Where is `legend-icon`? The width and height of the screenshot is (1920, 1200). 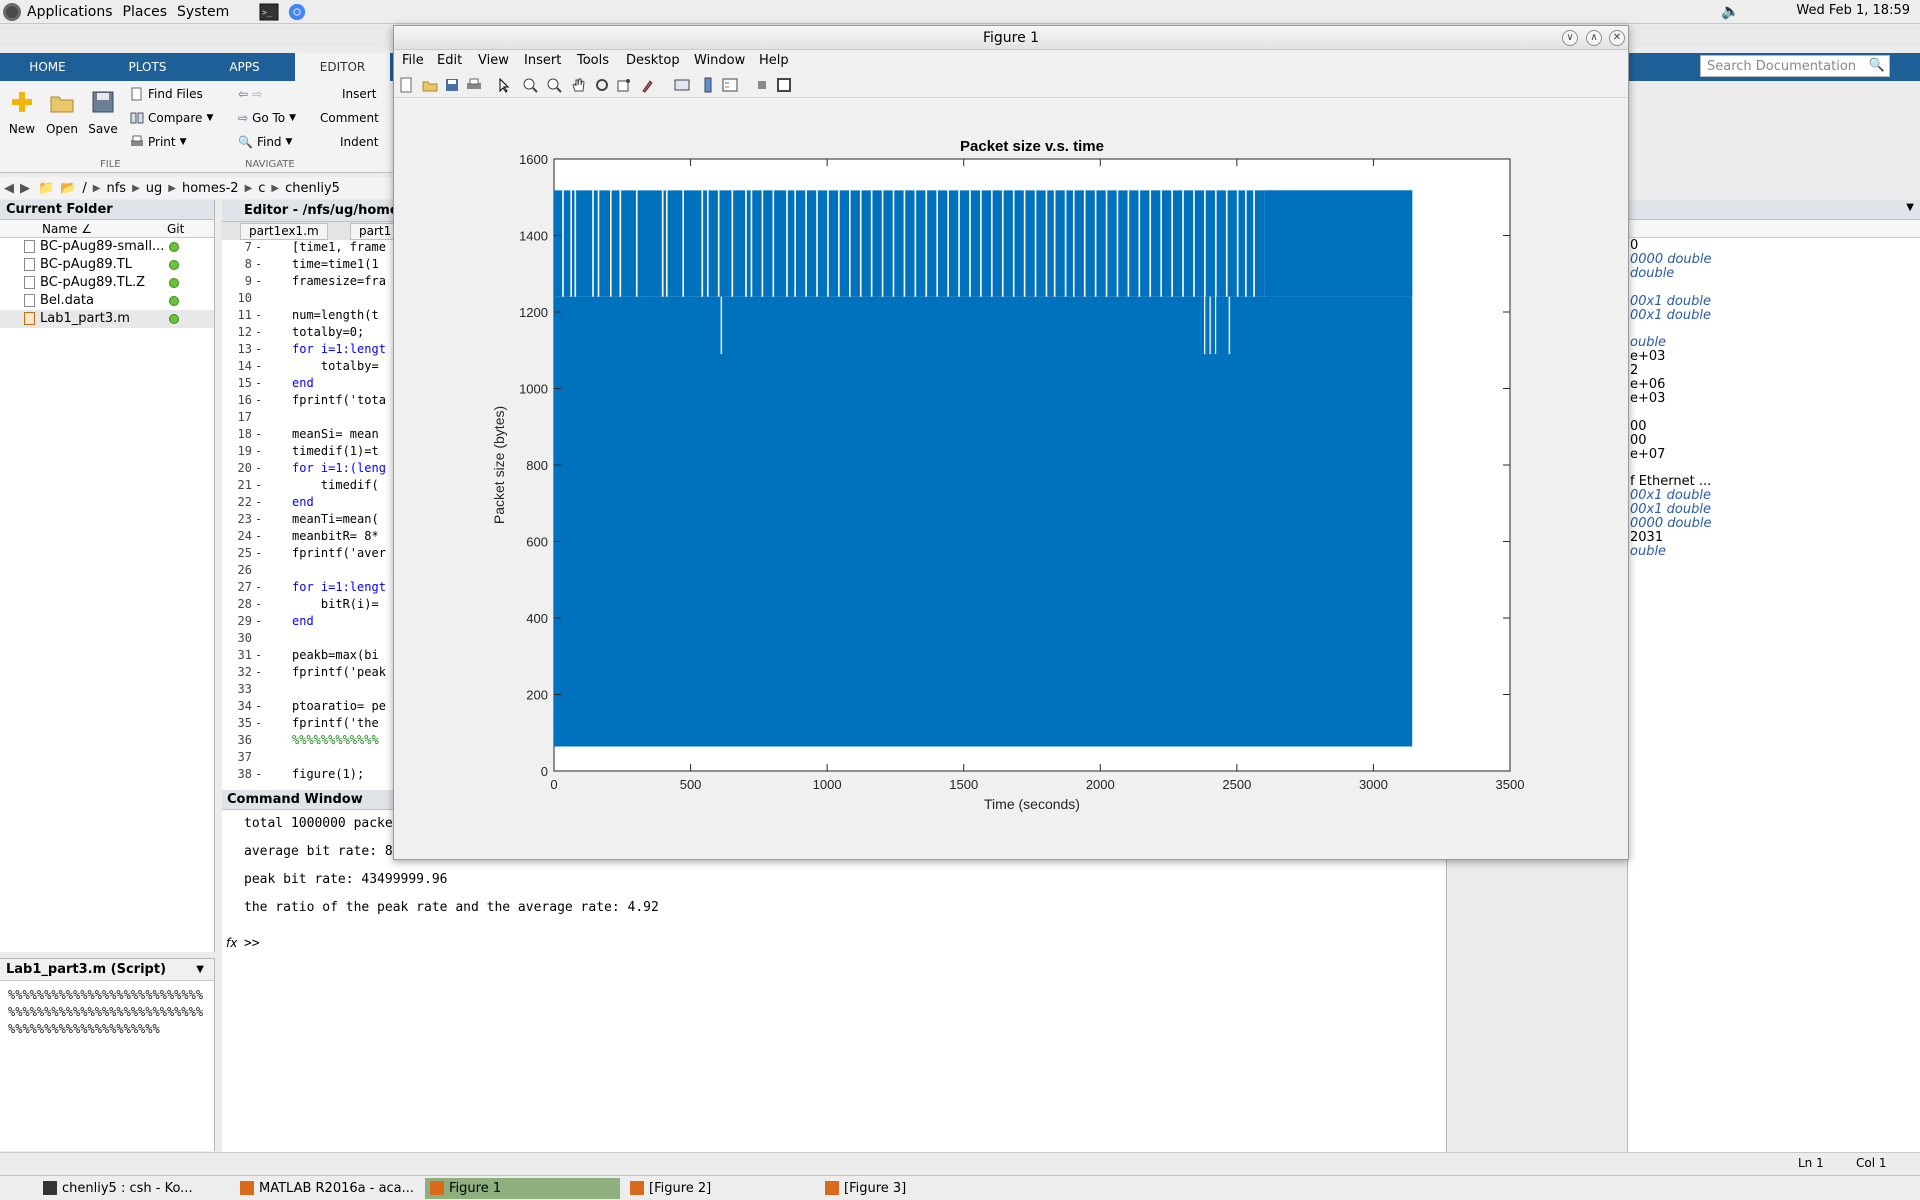
legend-icon is located at coordinates (730, 85).